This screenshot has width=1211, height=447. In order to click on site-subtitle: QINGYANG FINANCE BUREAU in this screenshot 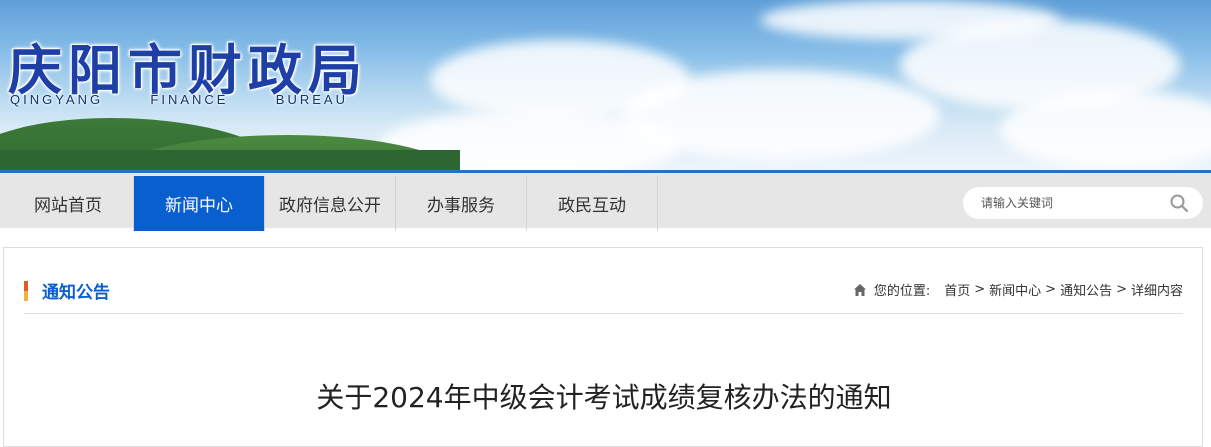, I will do `click(179, 99)`.